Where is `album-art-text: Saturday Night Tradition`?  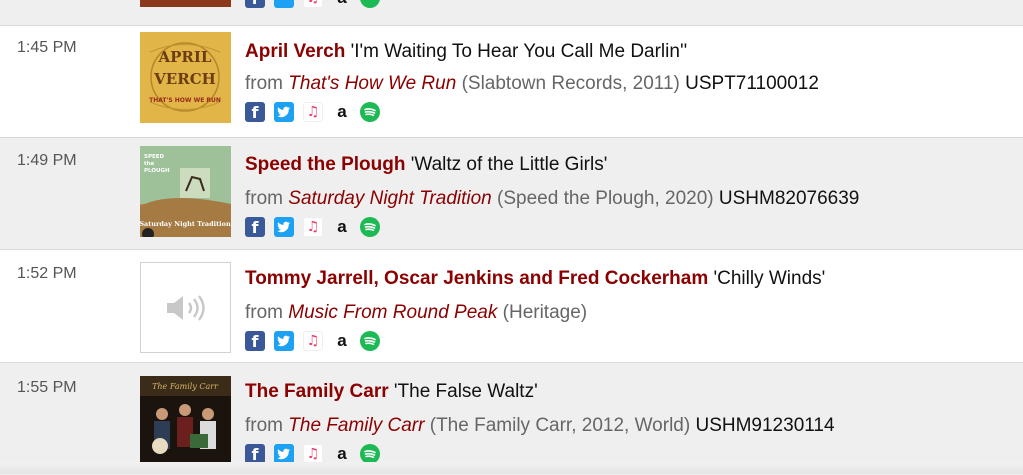 album-art-text: Saturday Night Tradition is located at coordinates (185, 224).